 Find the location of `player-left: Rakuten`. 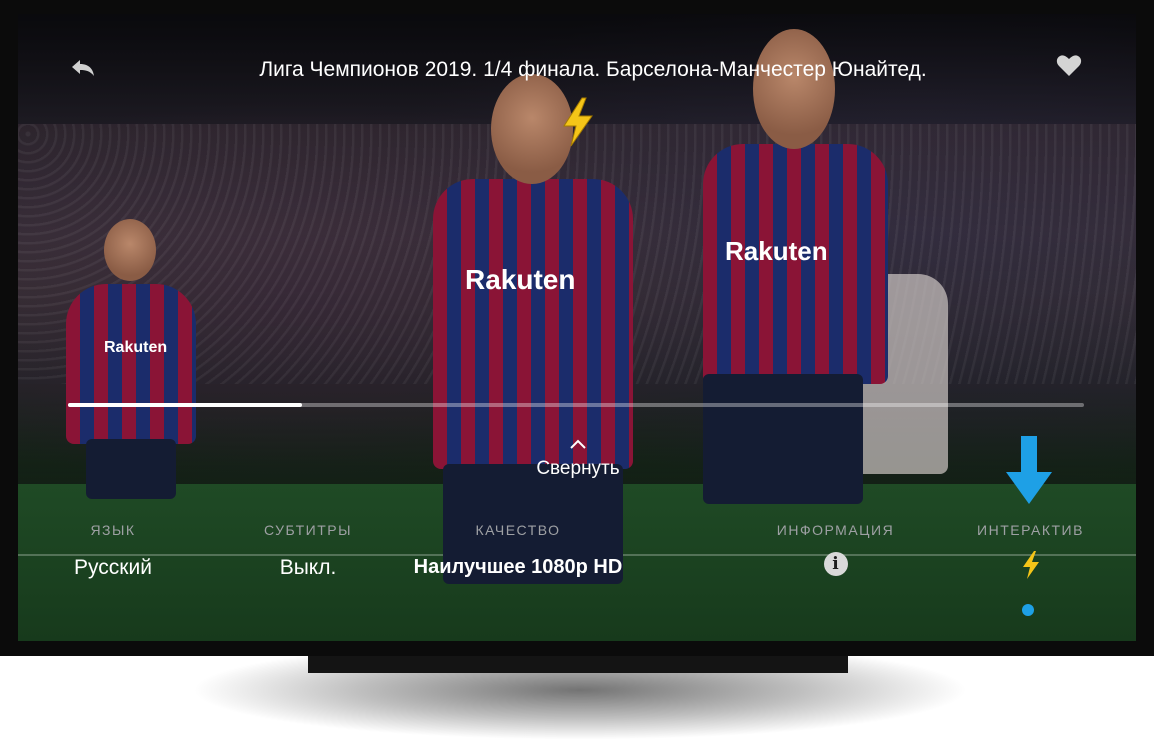

player-left: Rakuten is located at coordinates (131, 359).